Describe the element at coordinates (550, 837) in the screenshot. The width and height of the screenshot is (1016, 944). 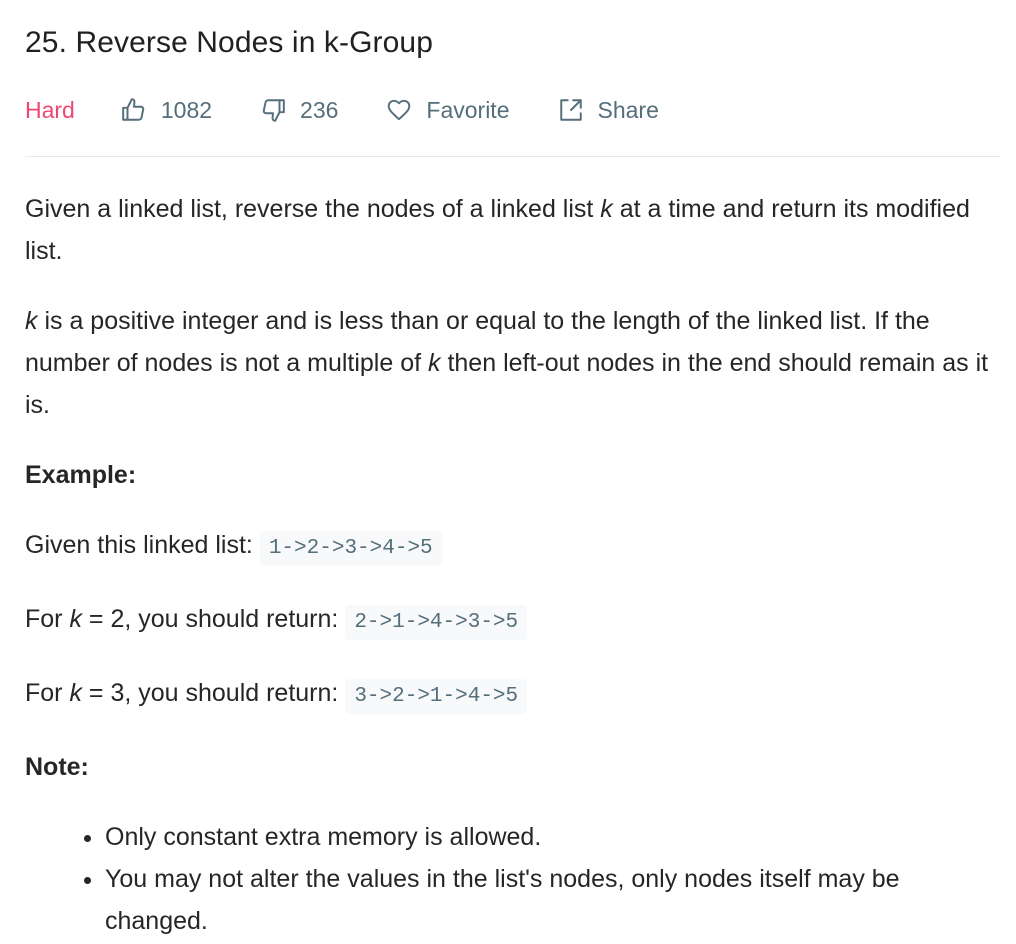
I see `list-item: Only constant extra memory is allowed.` at that location.